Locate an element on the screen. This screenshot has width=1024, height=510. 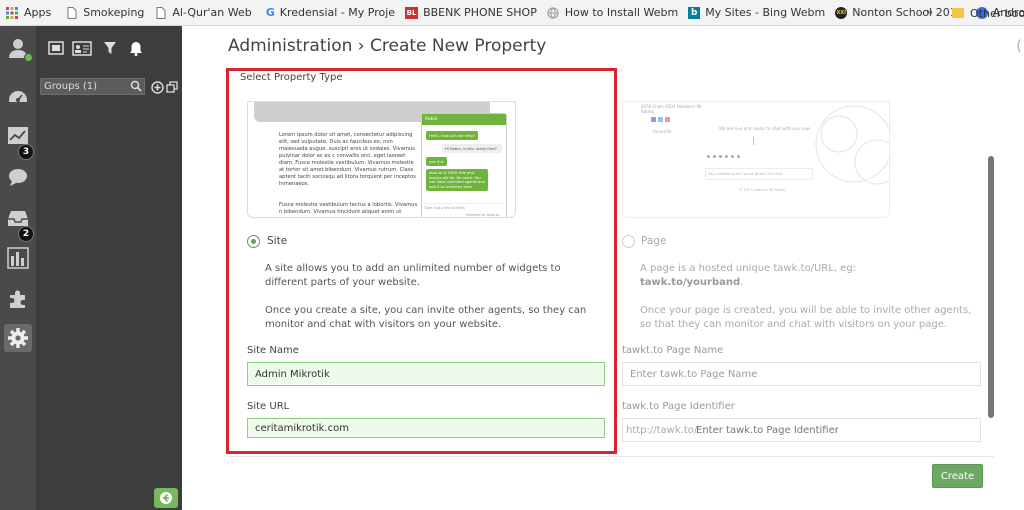
page-radio is located at coordinates (628, 241).